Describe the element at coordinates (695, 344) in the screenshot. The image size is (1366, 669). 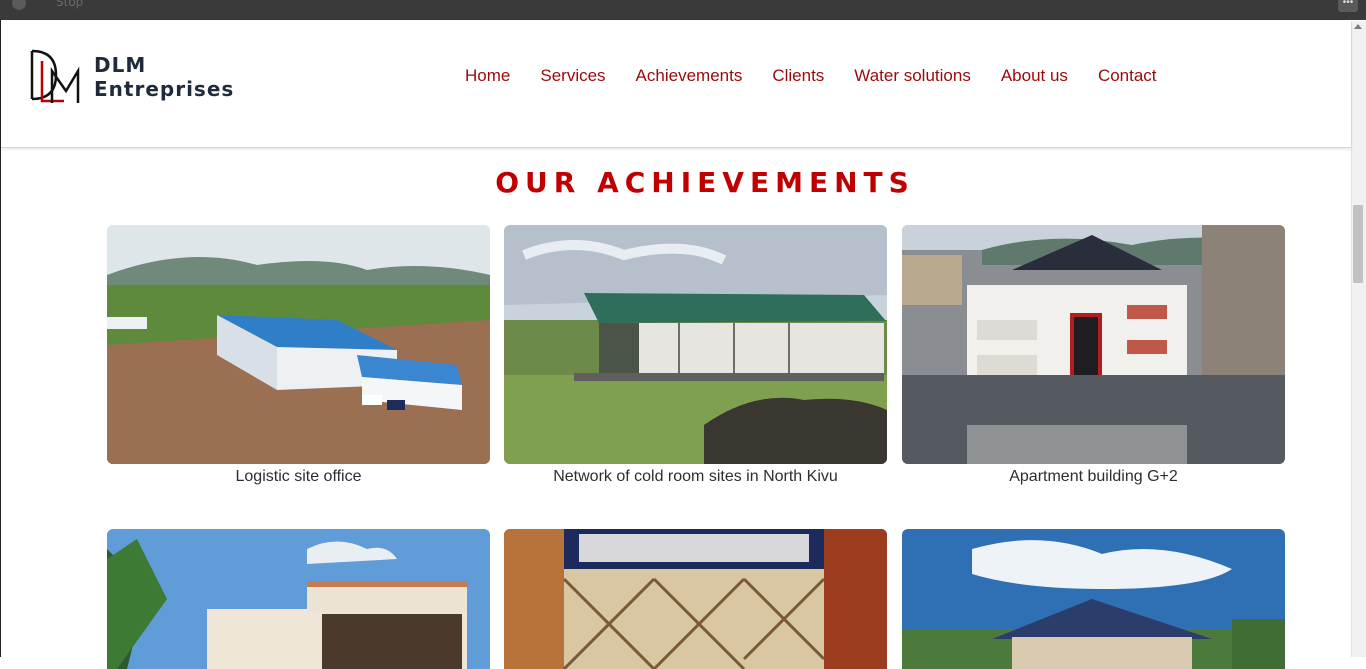
I see `cold-room-photo` at that location.